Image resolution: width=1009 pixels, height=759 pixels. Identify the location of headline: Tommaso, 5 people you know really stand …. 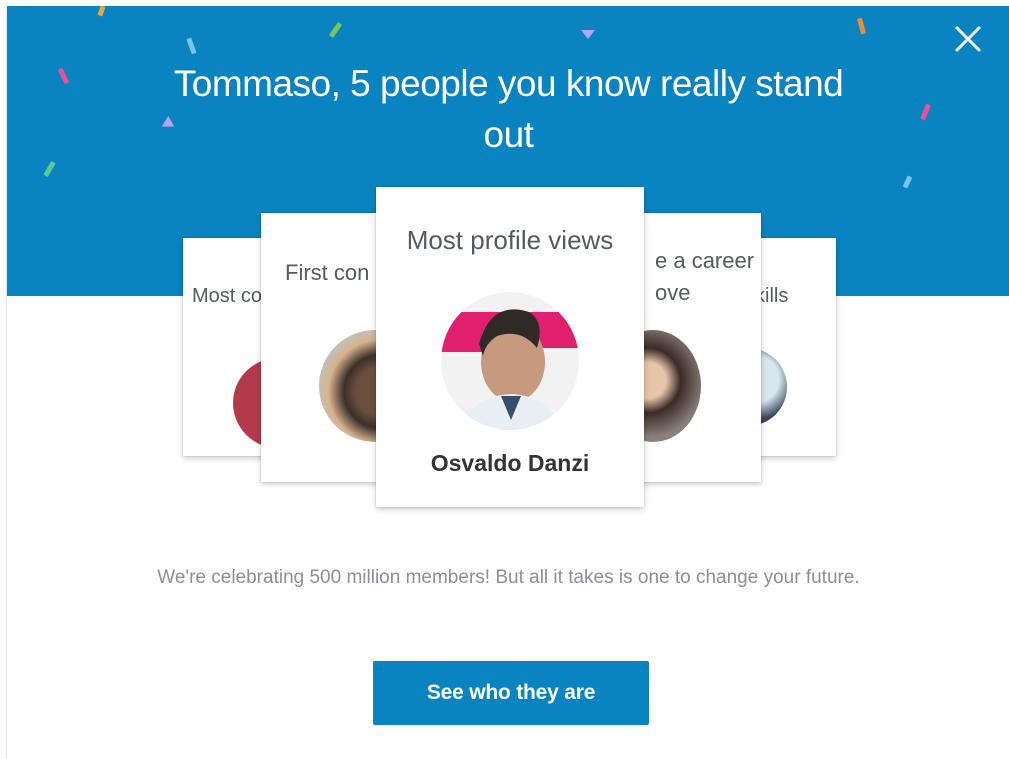
(508, 109).